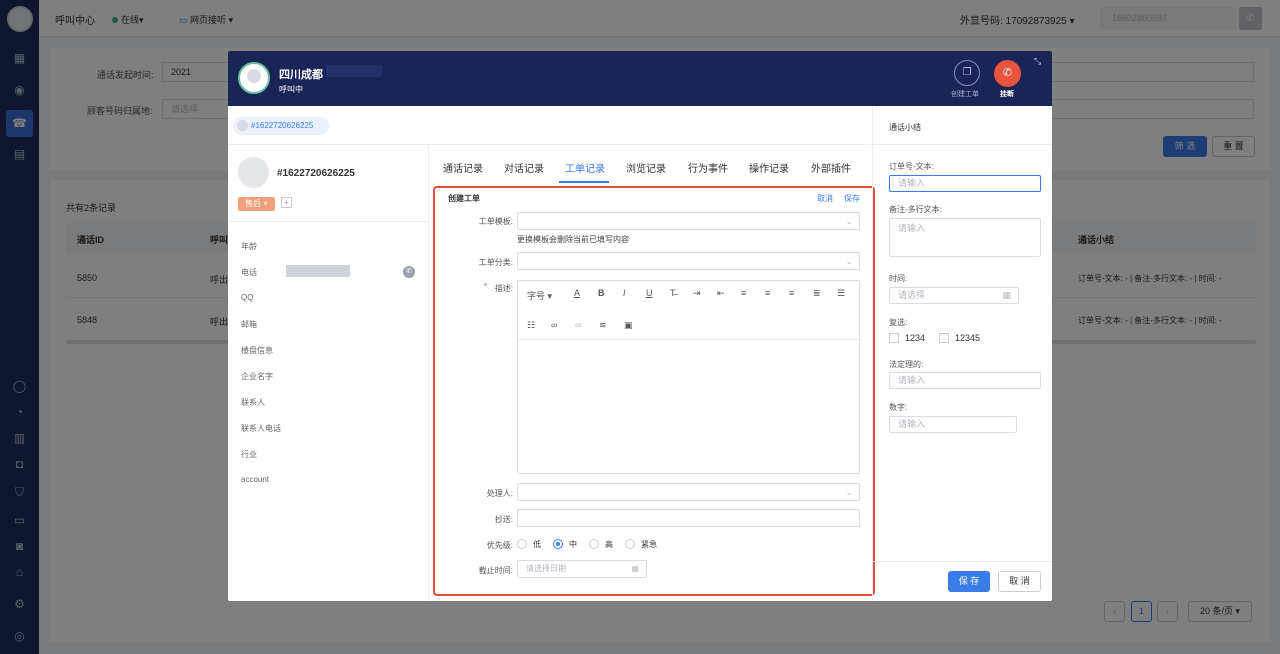 This screenshot has width=1280, height=654. I want to click on chip-avatar, so click(242, 125).